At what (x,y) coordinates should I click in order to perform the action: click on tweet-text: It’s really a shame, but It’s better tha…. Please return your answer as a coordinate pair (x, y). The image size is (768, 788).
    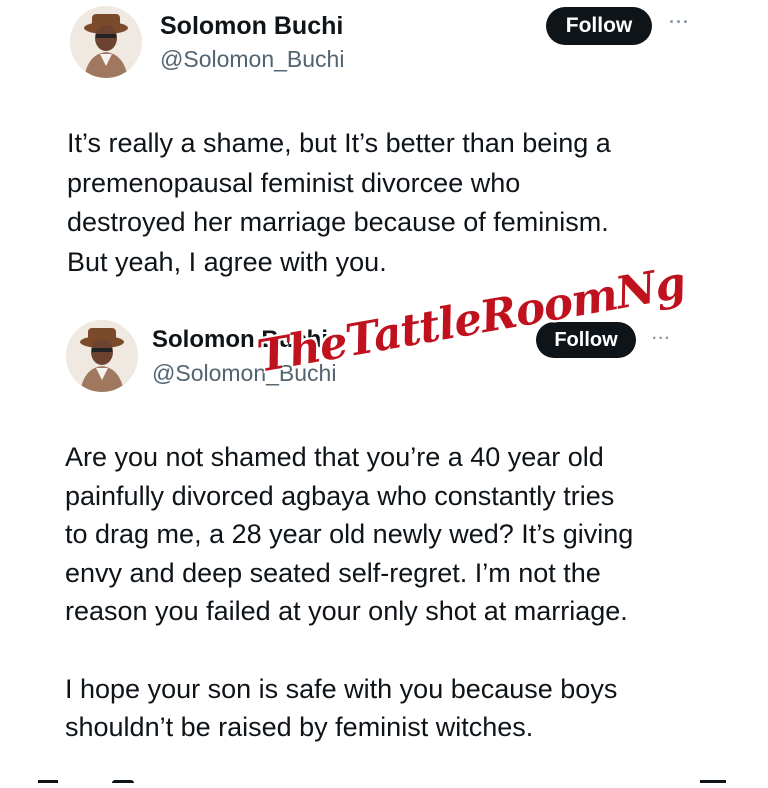
    Looking at the image, I should click on (339, 202).